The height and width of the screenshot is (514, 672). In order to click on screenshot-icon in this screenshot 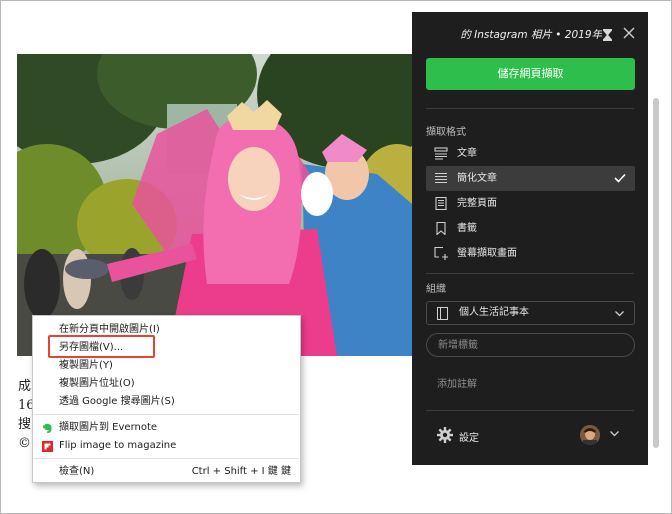, I will do `click(441, 253)`.